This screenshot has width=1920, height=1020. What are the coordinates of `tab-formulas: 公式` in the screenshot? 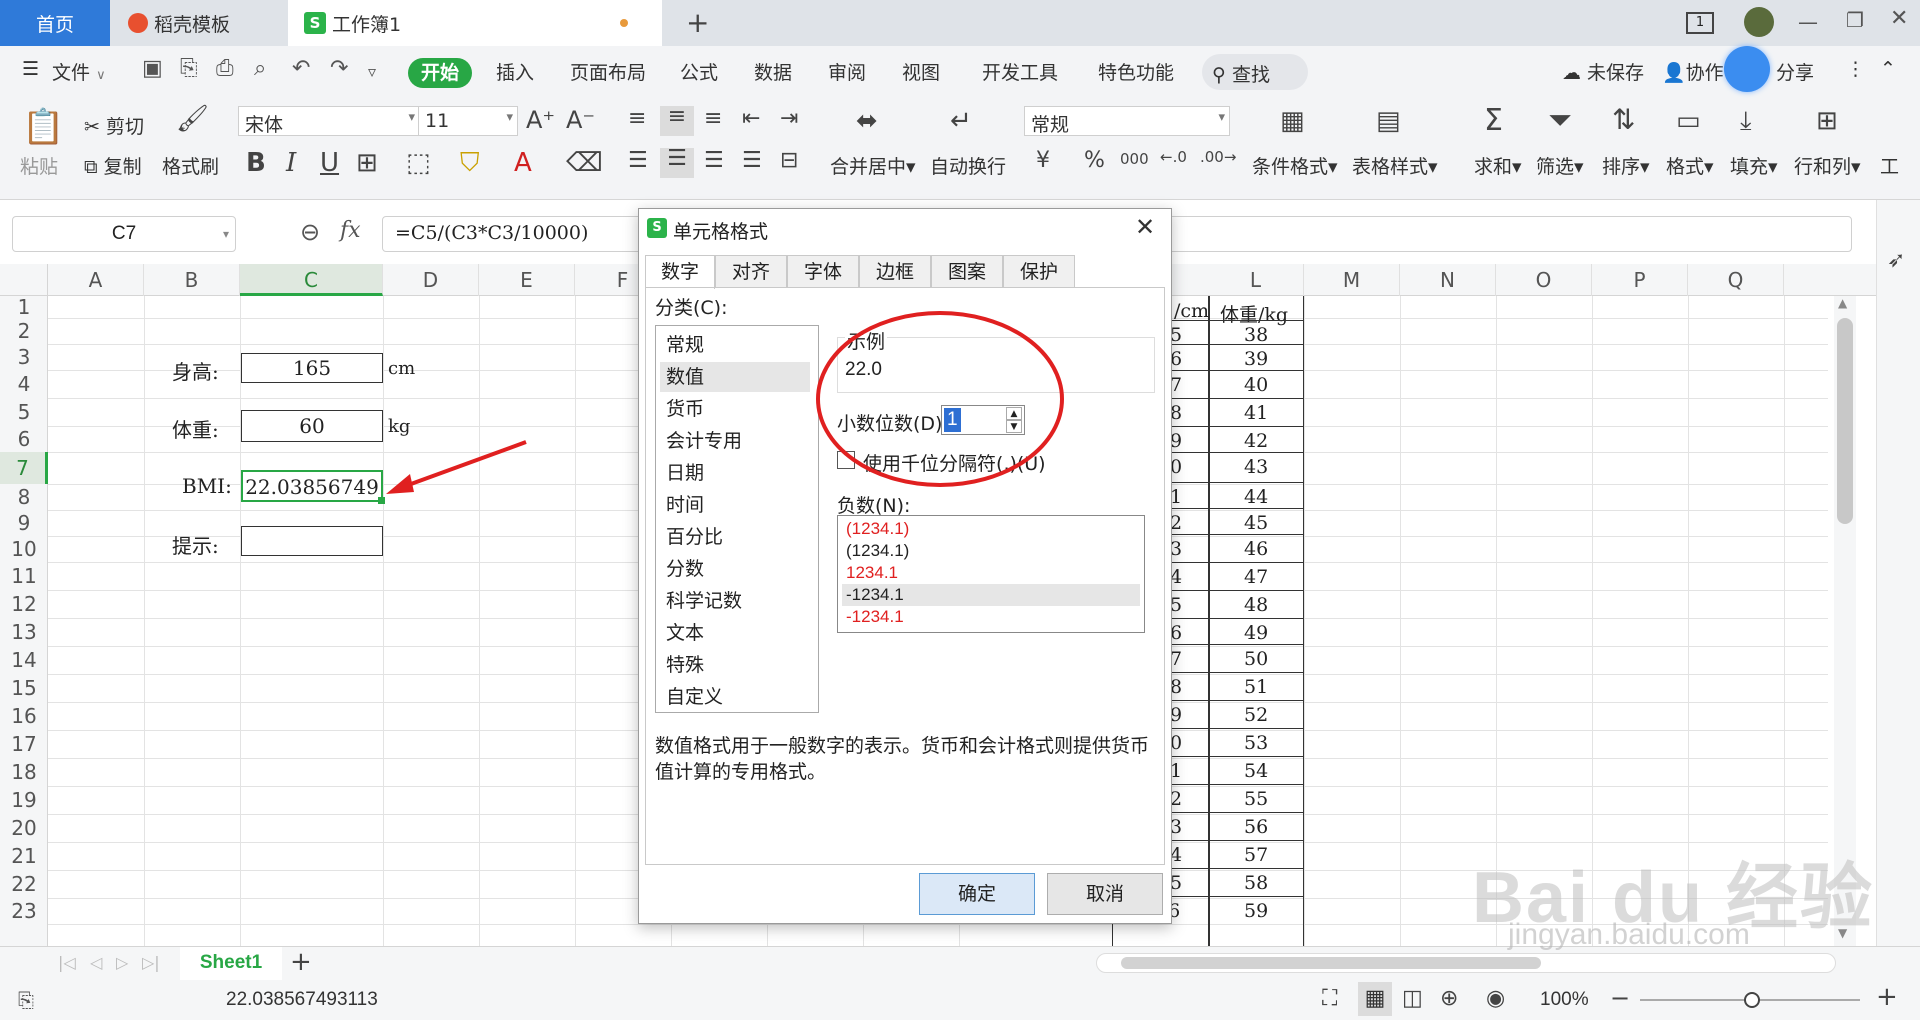 It's located at (699, 71).